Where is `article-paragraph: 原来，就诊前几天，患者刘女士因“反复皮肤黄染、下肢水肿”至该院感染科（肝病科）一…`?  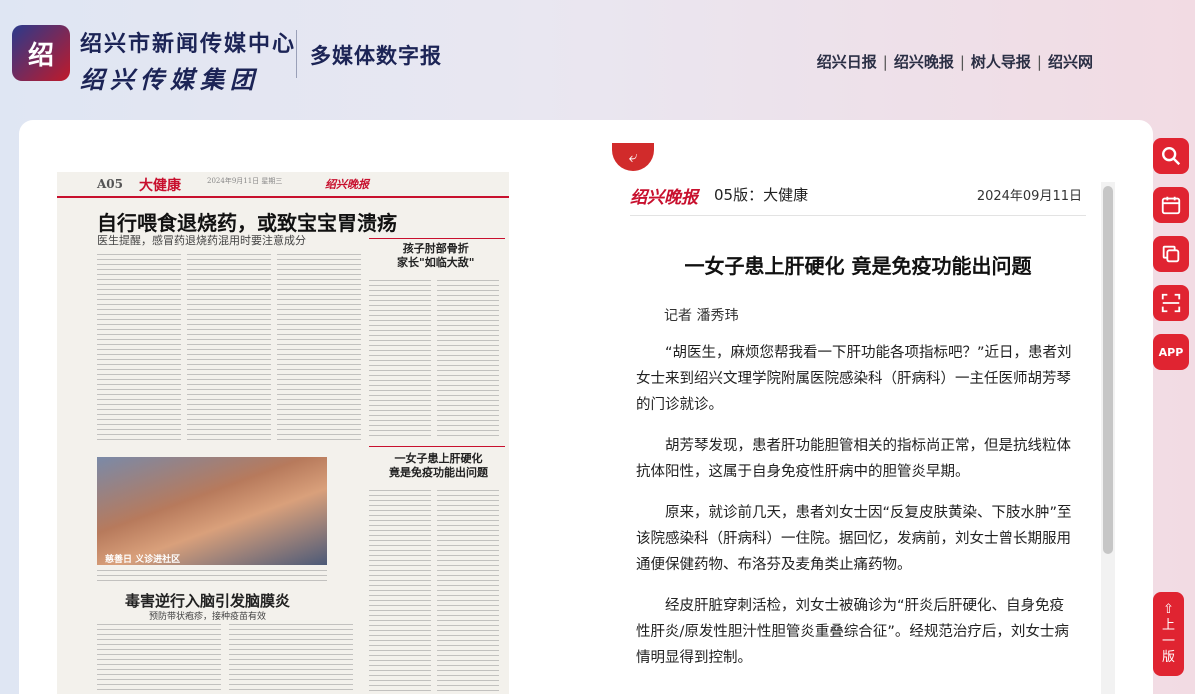 article-paragraph: 原来，就诊前几天，患者刘女士因“反复皮肤黄染、下肢水肿”至该院感染科（肝病科）一… is located at coordinates (854, 539).